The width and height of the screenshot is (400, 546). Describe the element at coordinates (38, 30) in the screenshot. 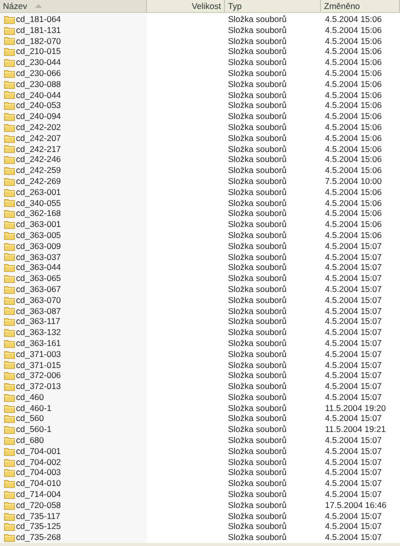

I see `folder-name: cd_181-131` at that location.